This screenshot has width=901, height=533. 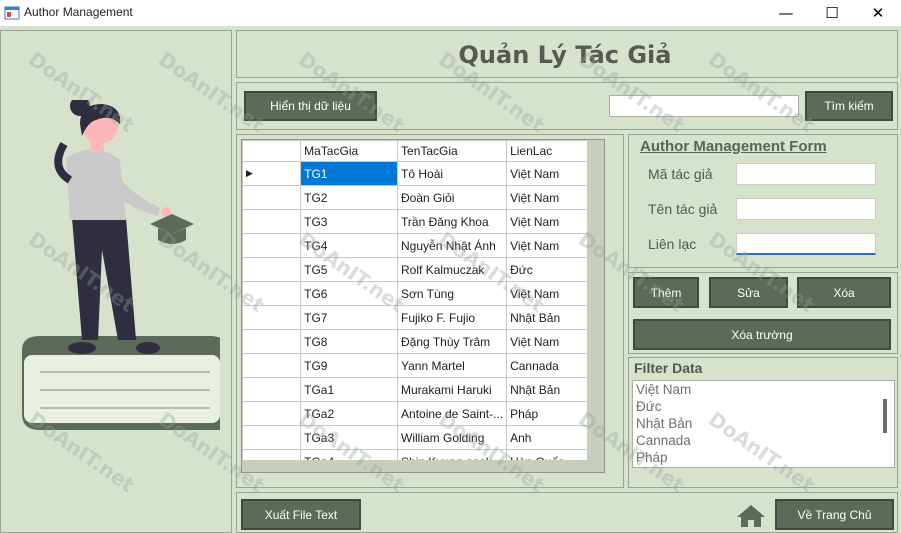 I want to click on grid-header-row: MaTacGia TenTacGia LienLac, so click(x=423, y=151).